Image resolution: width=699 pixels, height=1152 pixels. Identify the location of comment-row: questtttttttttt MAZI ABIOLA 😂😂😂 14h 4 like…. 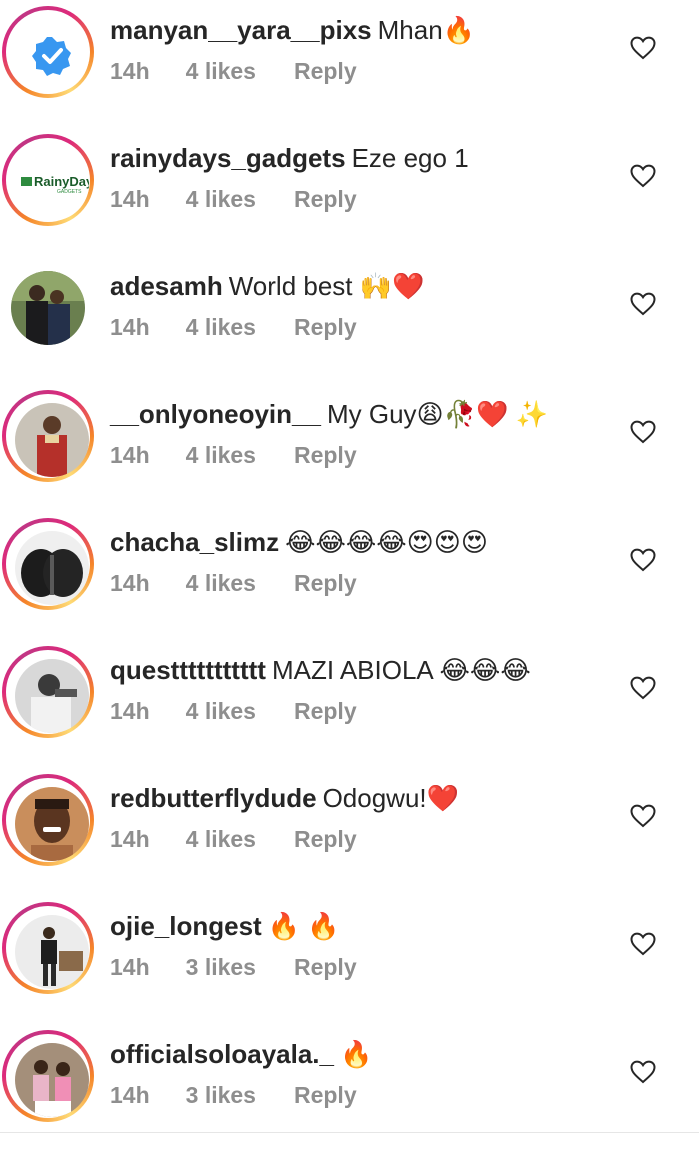
(349, 704).